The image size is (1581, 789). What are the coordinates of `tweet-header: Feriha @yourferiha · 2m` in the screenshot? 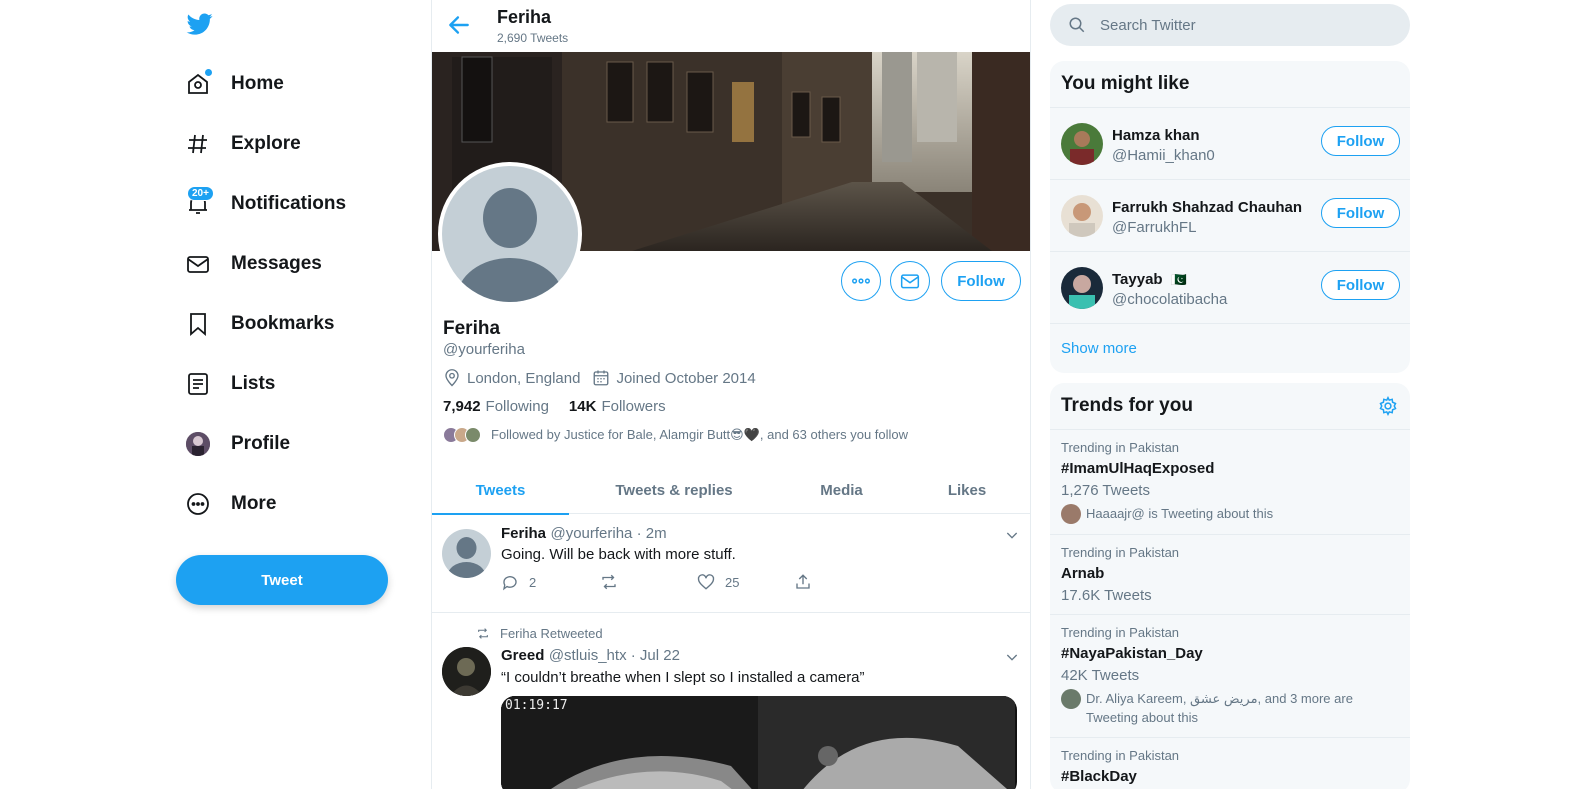 It's located at (584, 534).